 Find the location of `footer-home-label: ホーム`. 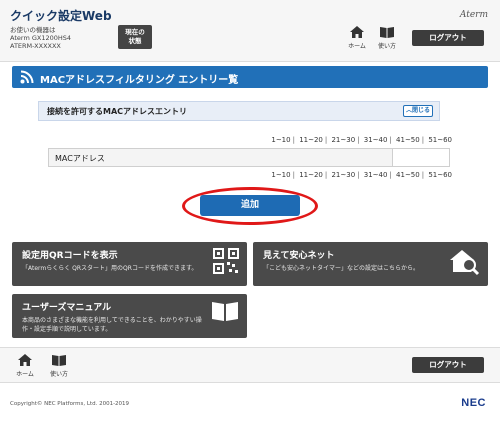

footer-home-label: ホーム is located at coordinates (25, 374).